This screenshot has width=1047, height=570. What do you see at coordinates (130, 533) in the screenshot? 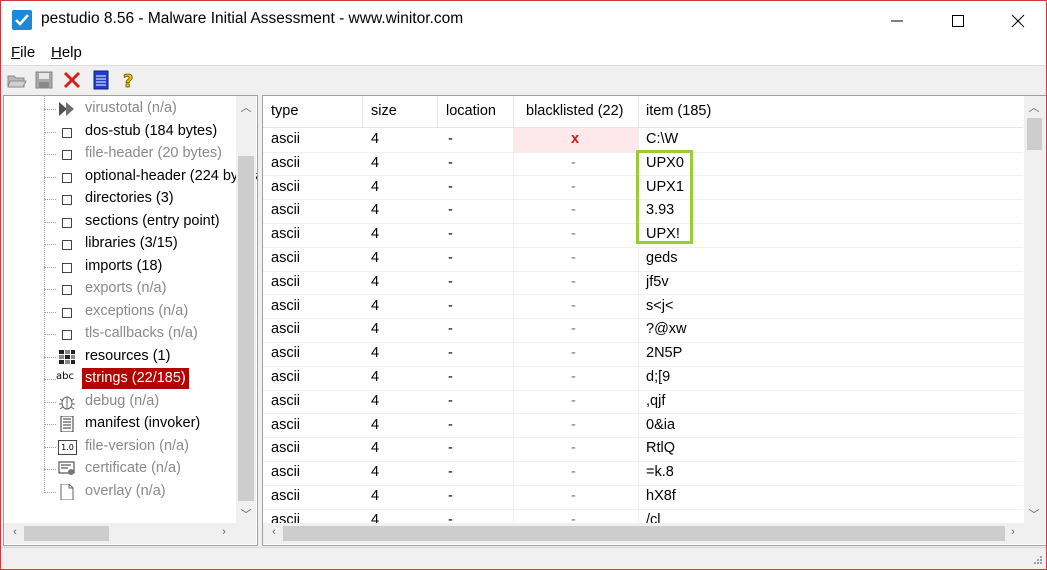
I see `tree-horizontal-scrollbar: ‹ ›` at bounding box center [130, 533].